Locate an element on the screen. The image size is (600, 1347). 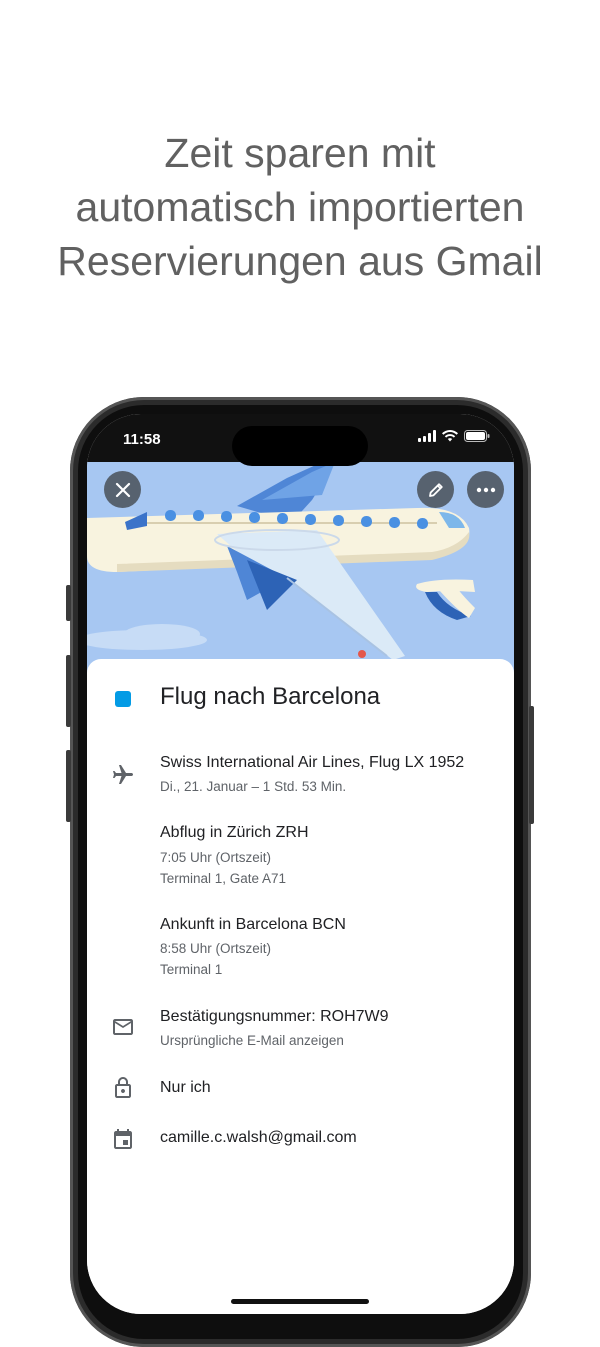
event-title-row: Flug nach Barcelona is located at coordinates (300, 699).